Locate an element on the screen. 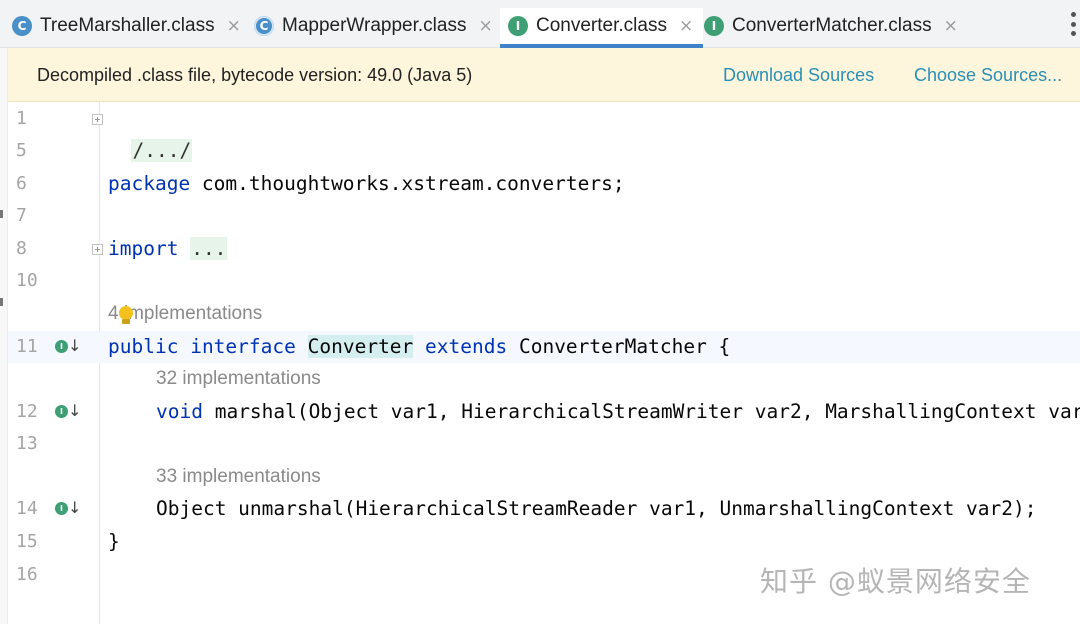 The image size is (1080, 624). keyword: extends is located at coordinates (466, 346).